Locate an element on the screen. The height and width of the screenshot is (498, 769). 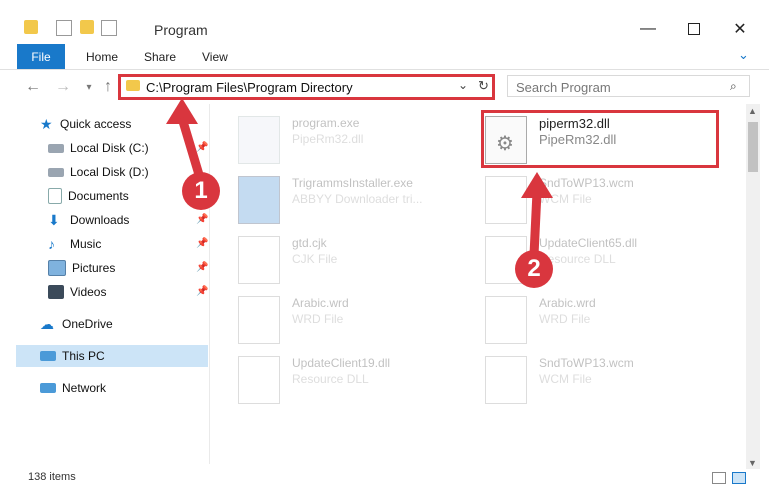
arrow-2-shaft is located at coordinates (535, 223).